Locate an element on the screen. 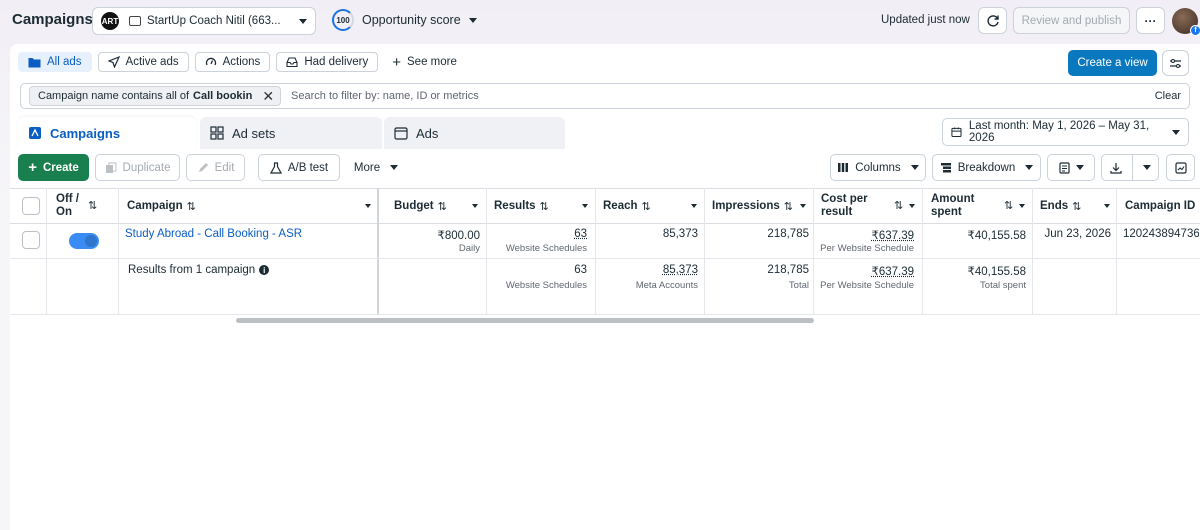 The image size is (1200, 530). breakdown-dropdown: Breakdown is located at coordinates (986, 167).